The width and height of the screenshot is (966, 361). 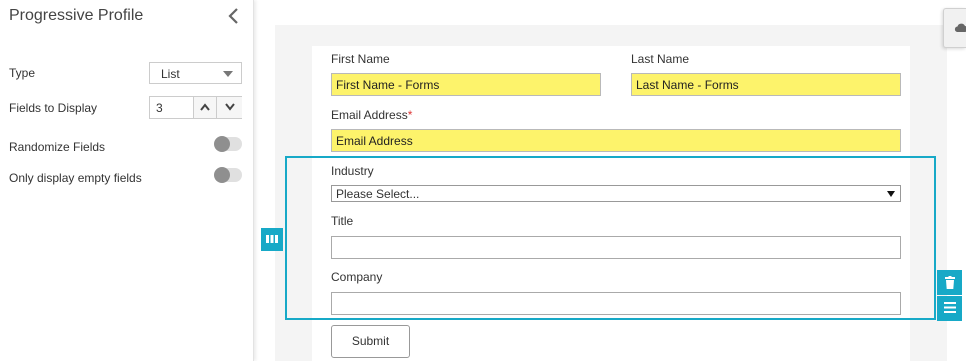 What do you see at coordinates (352, 171) in the screenshot?
I see `industry-label: Industry` at bounding box center [352, 171].